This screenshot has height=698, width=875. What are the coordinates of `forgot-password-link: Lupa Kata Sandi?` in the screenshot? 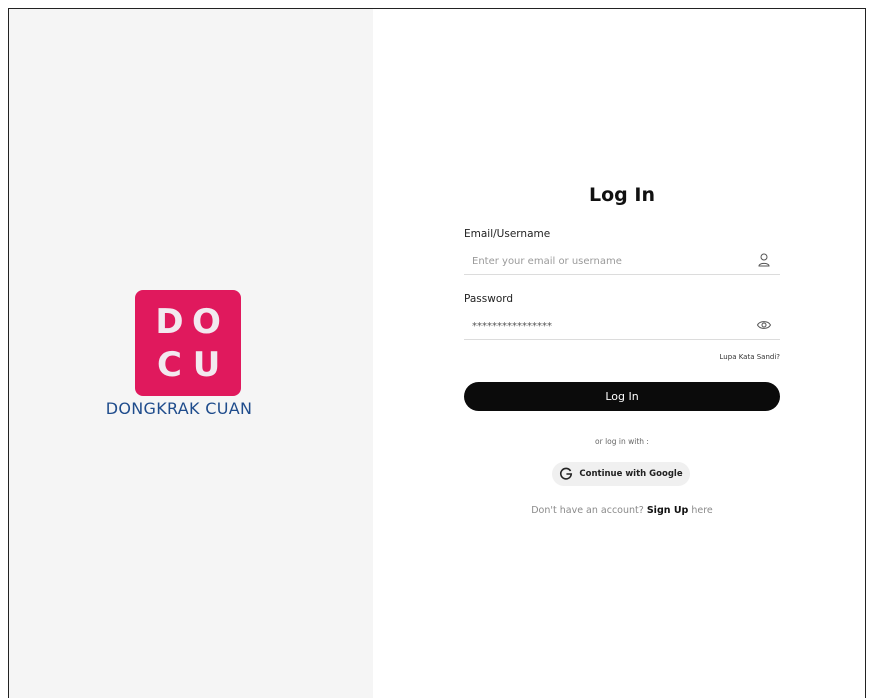 It's located at (730, 357).